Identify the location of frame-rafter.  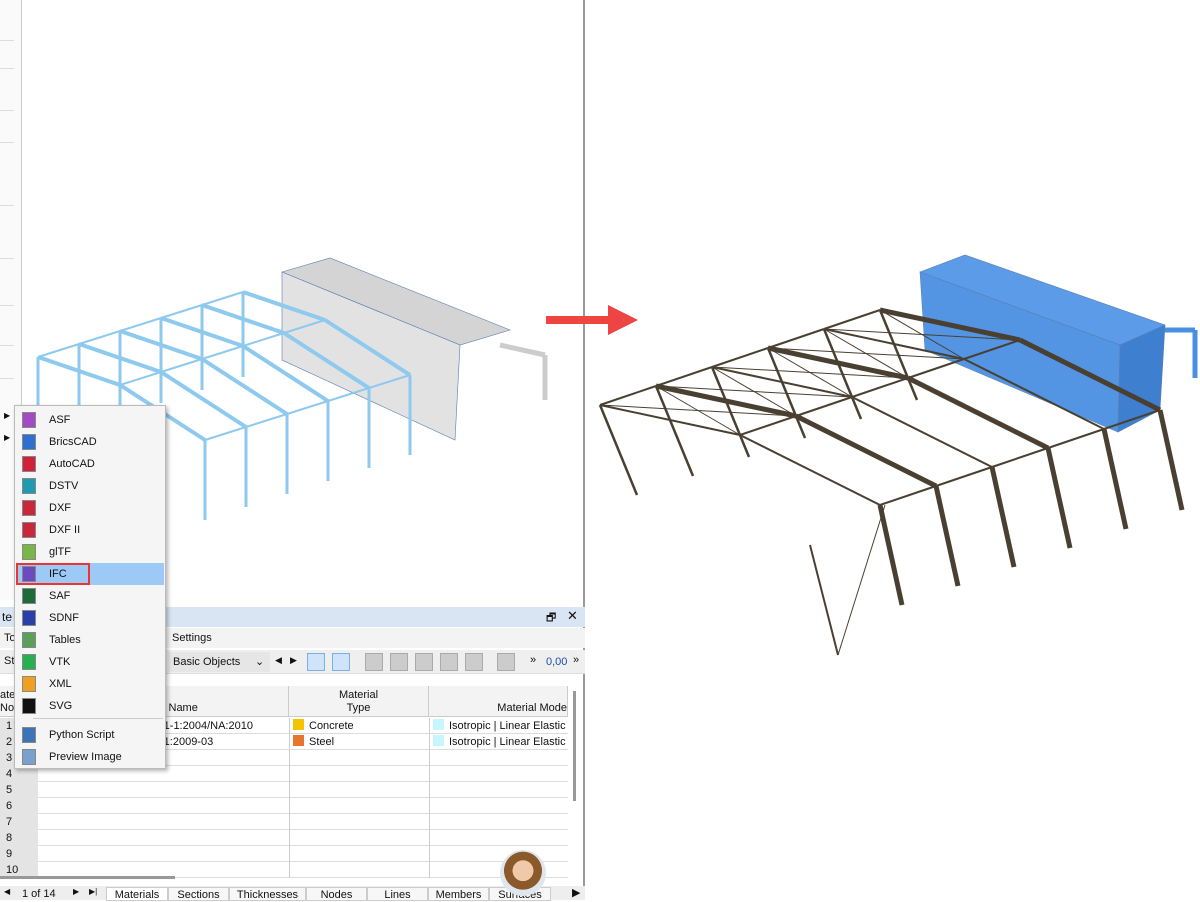
(866, 451).